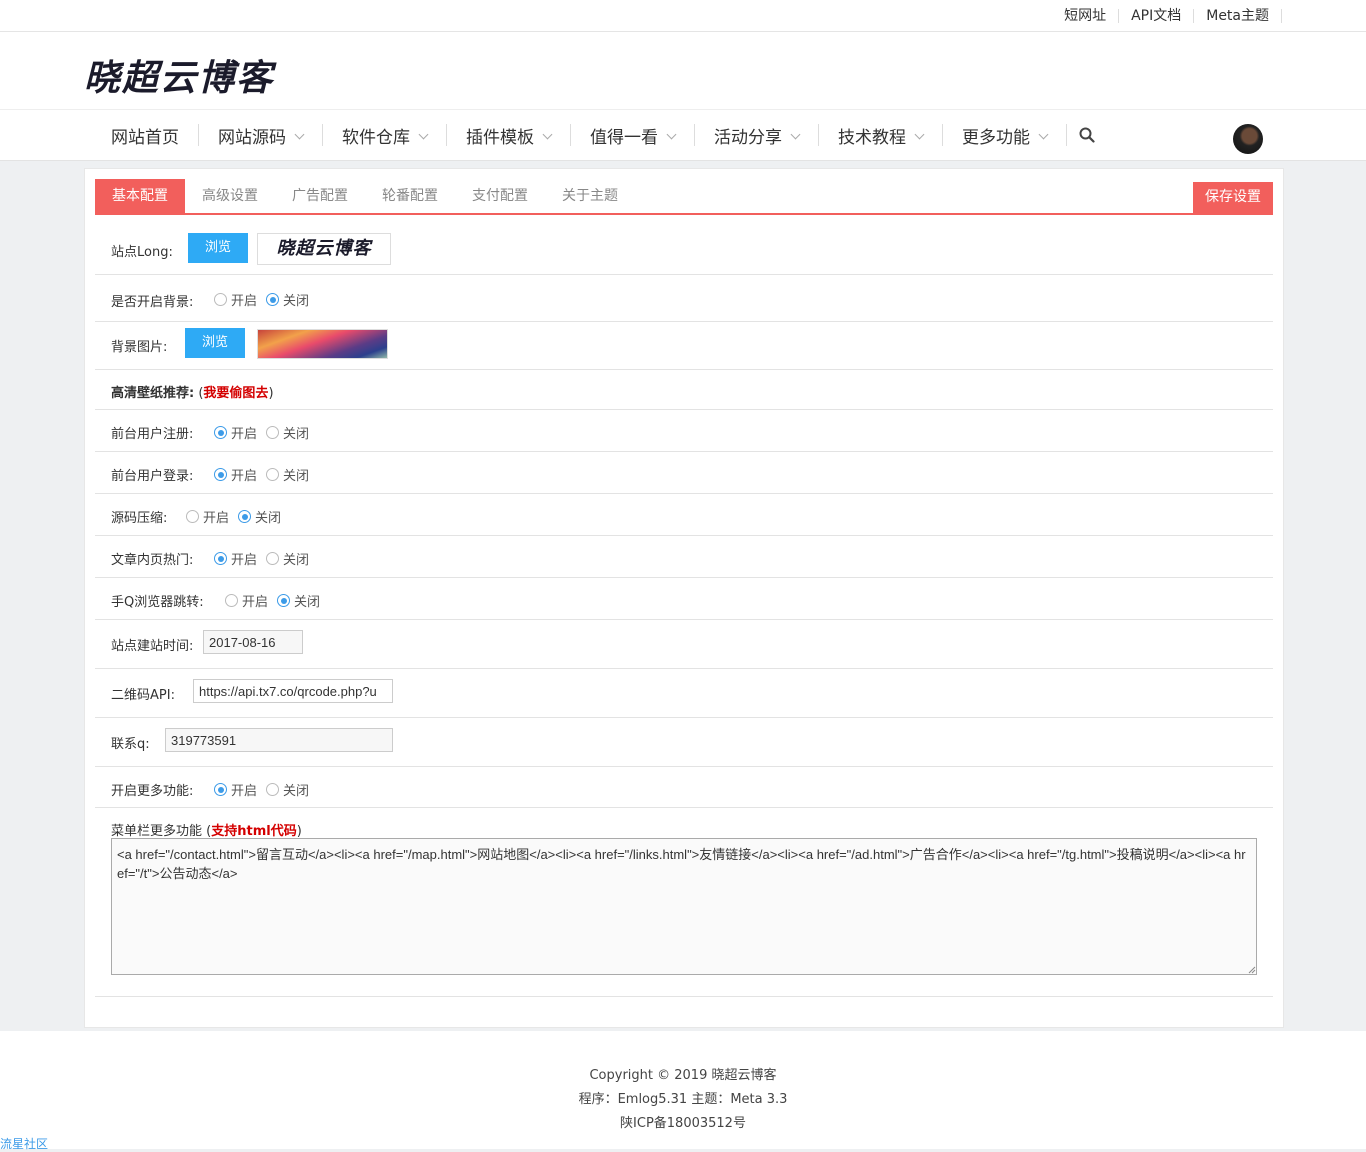 Image resolution: width=1366 pixels, height=1152 pixels. I want to click on main-nav: 网站首页 网站源码 软件仓库 插件模板 值得一看 活动分享 技术教程 更多功能, so click(599, 135).